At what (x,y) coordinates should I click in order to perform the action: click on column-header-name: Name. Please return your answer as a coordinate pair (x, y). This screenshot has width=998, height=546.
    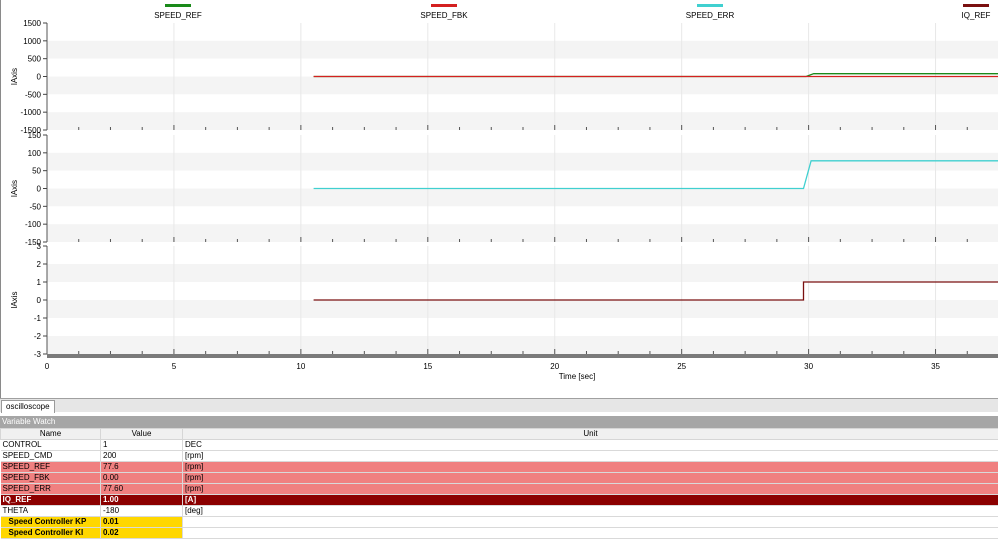
    Looking at the image, I should click on (50, 434).